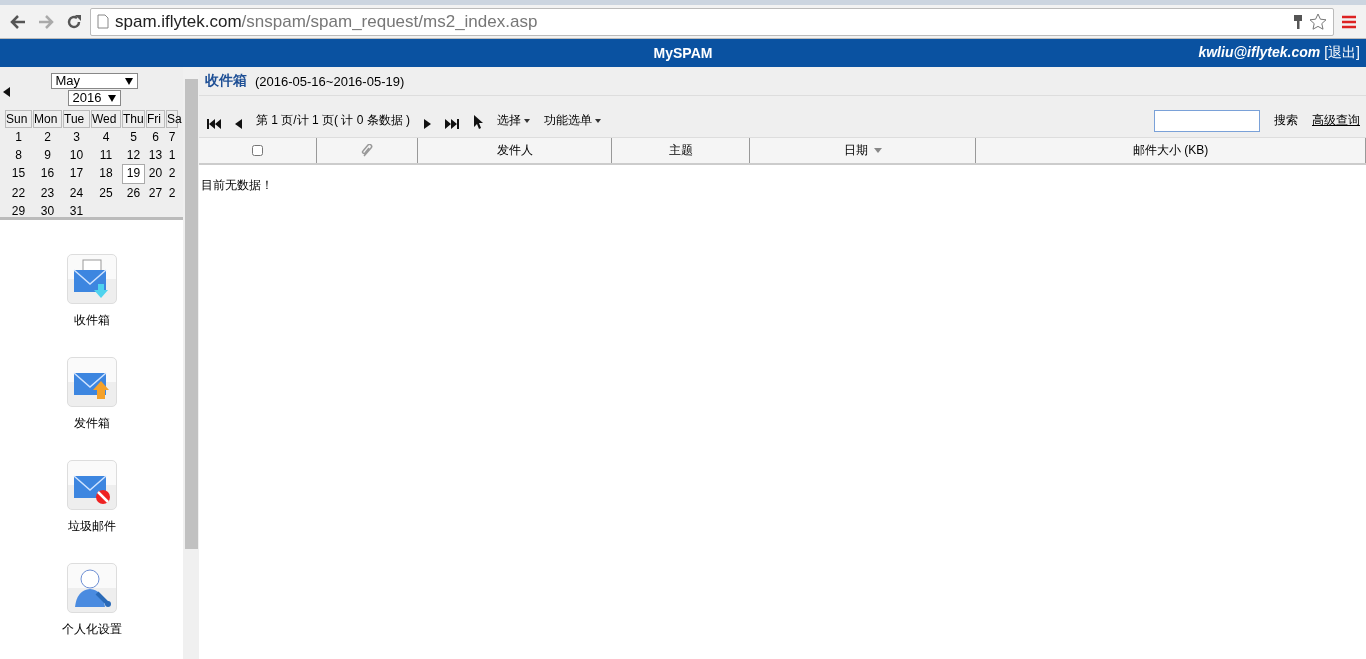 The height and width of the screenshot is (659, 1366). What do you see at coordinates (76, 209) in the screenshot?
I see `calendar-day: 31` at bounding box center [76, 209].